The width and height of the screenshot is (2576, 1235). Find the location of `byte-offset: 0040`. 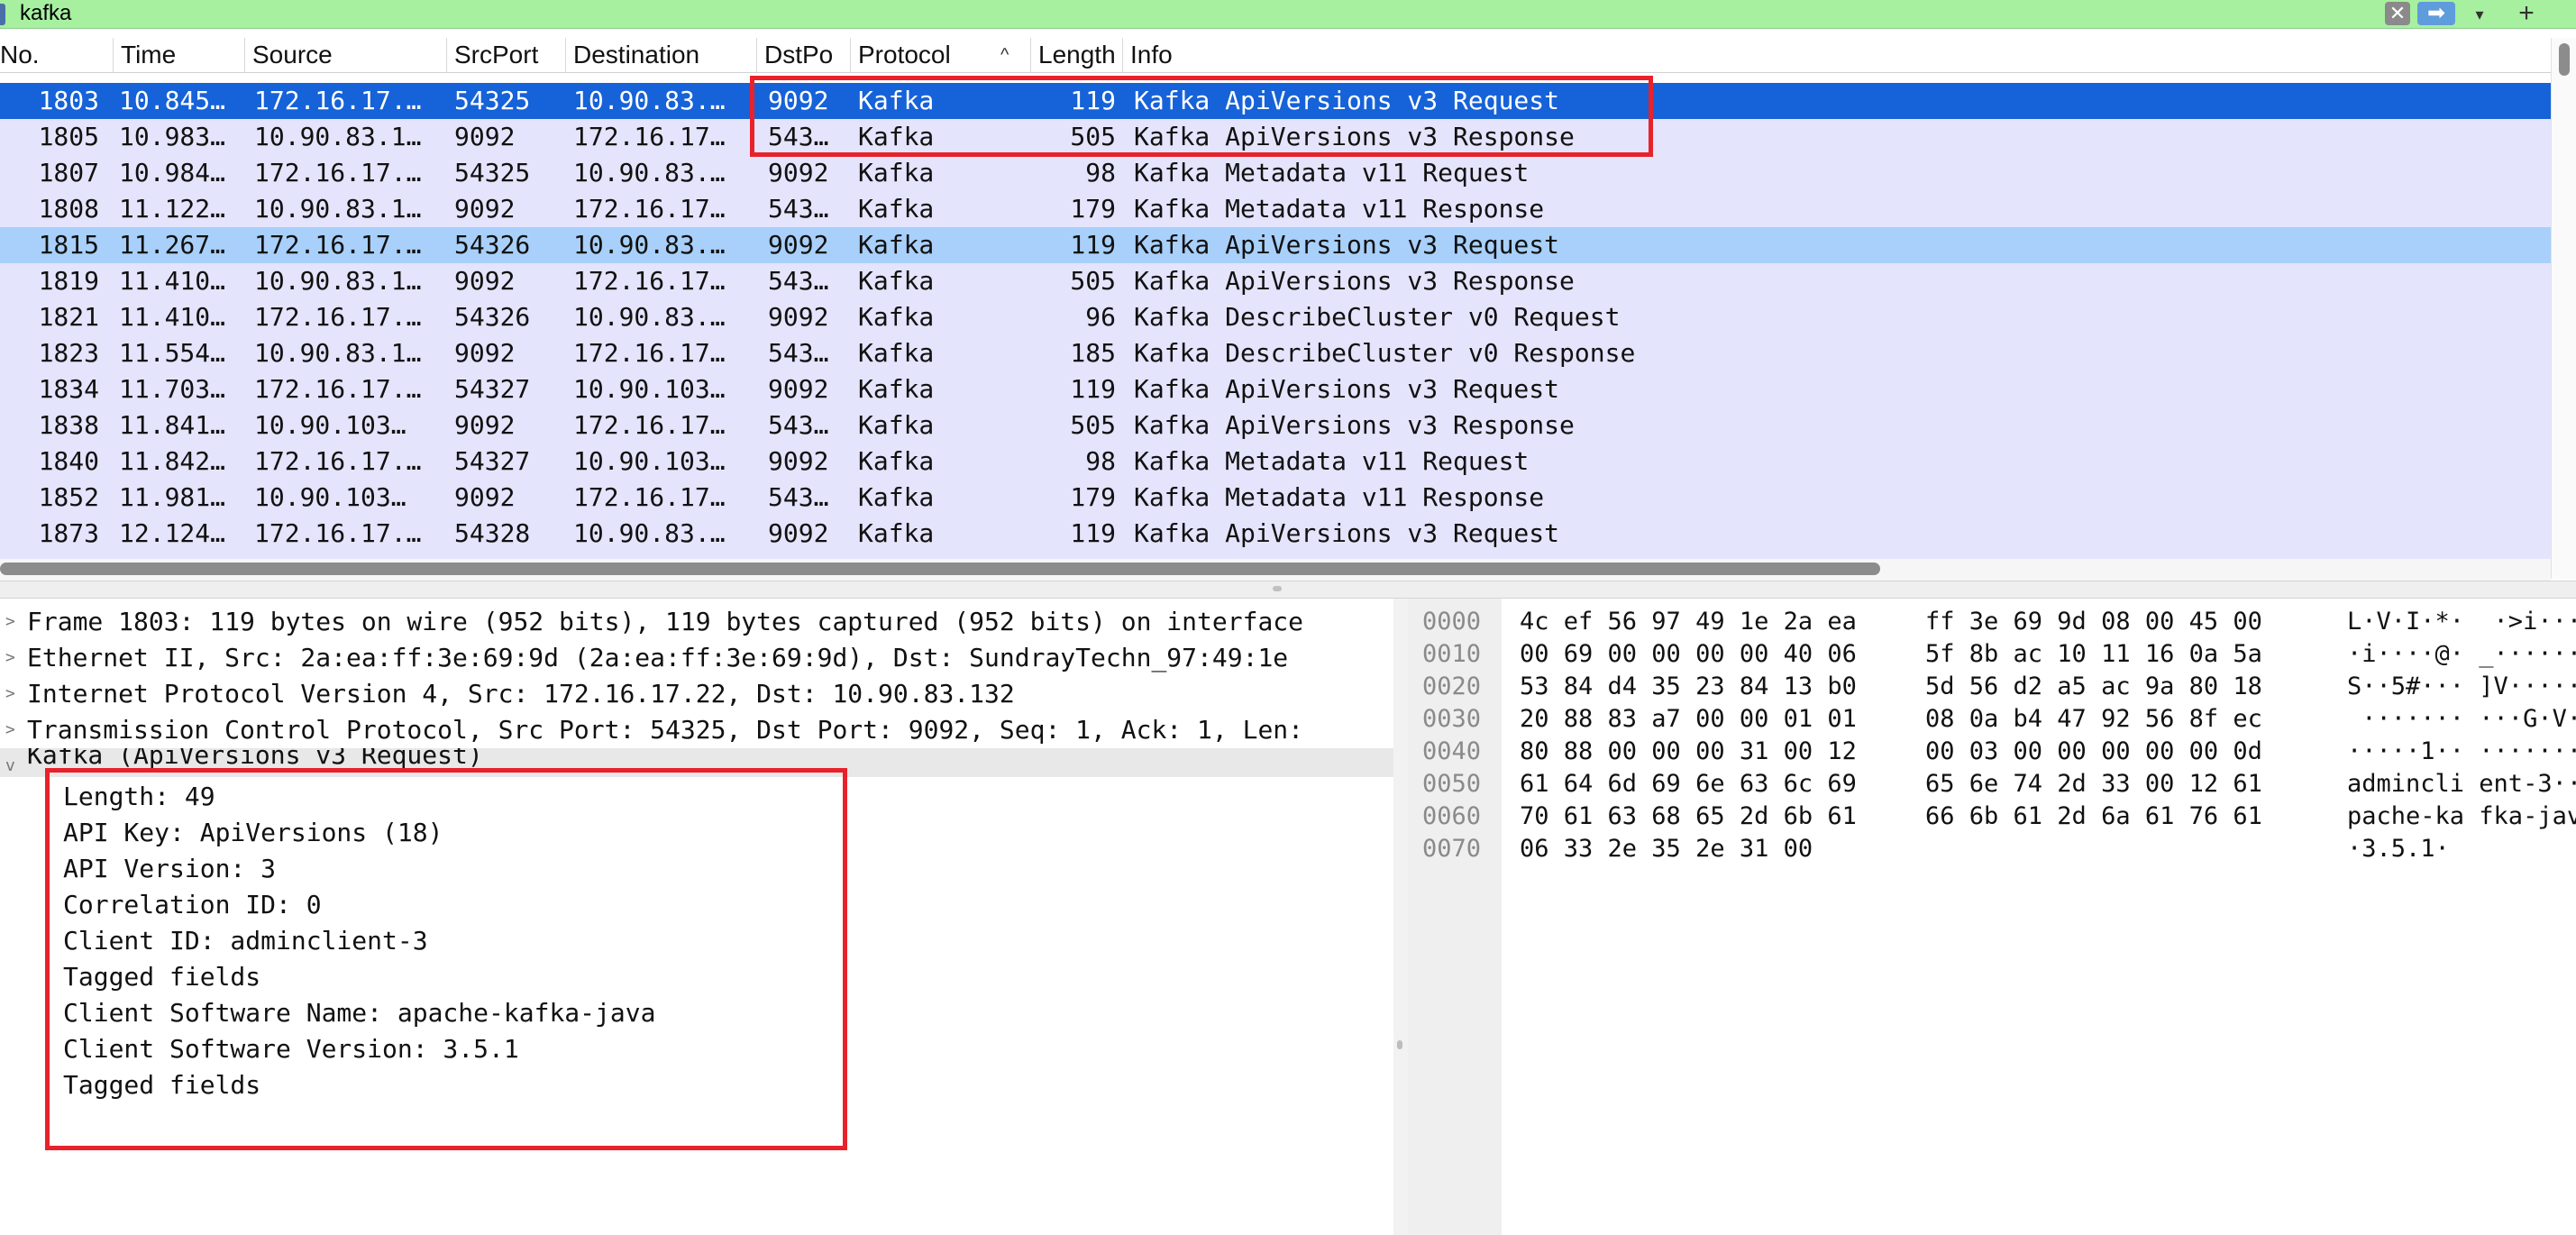

byte-offset: 0040 is located at coordinates (1452, 751).